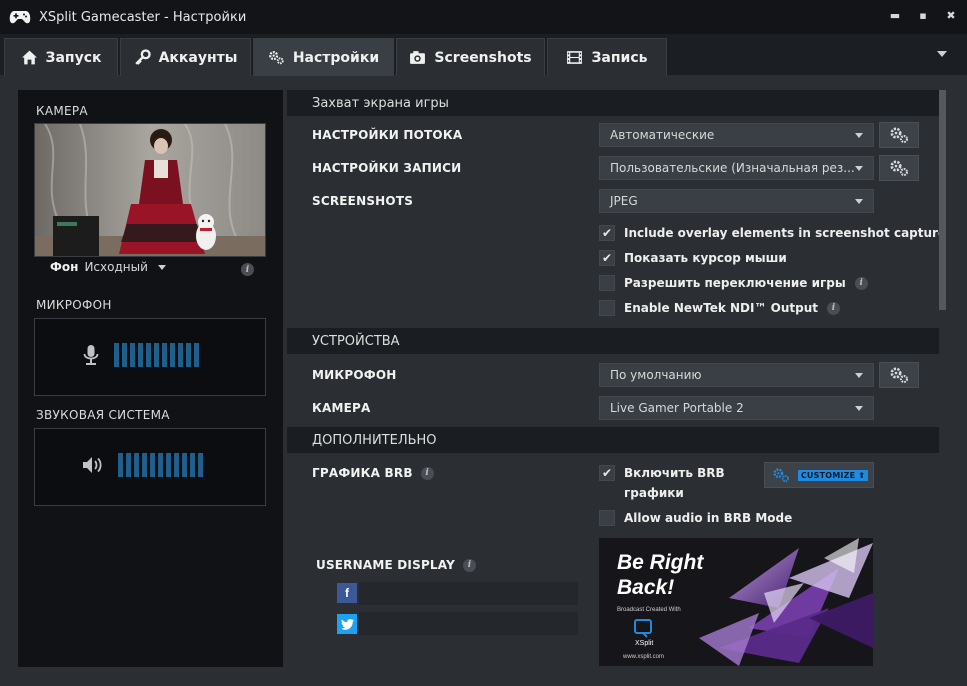  What do you see at coordinates (607, 233) in the screenshot?
I see `include-overlay-checkbox: ✔` at bounding box center [607, 233].